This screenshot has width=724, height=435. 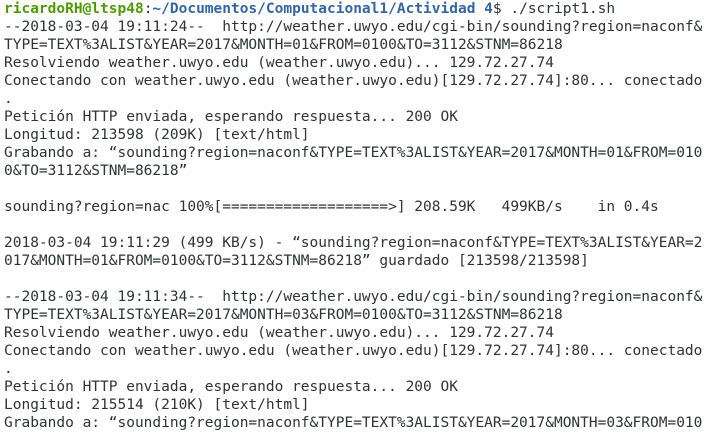 I want to click on prompt-command: ./script1.sh, so click(x=563, y=9).